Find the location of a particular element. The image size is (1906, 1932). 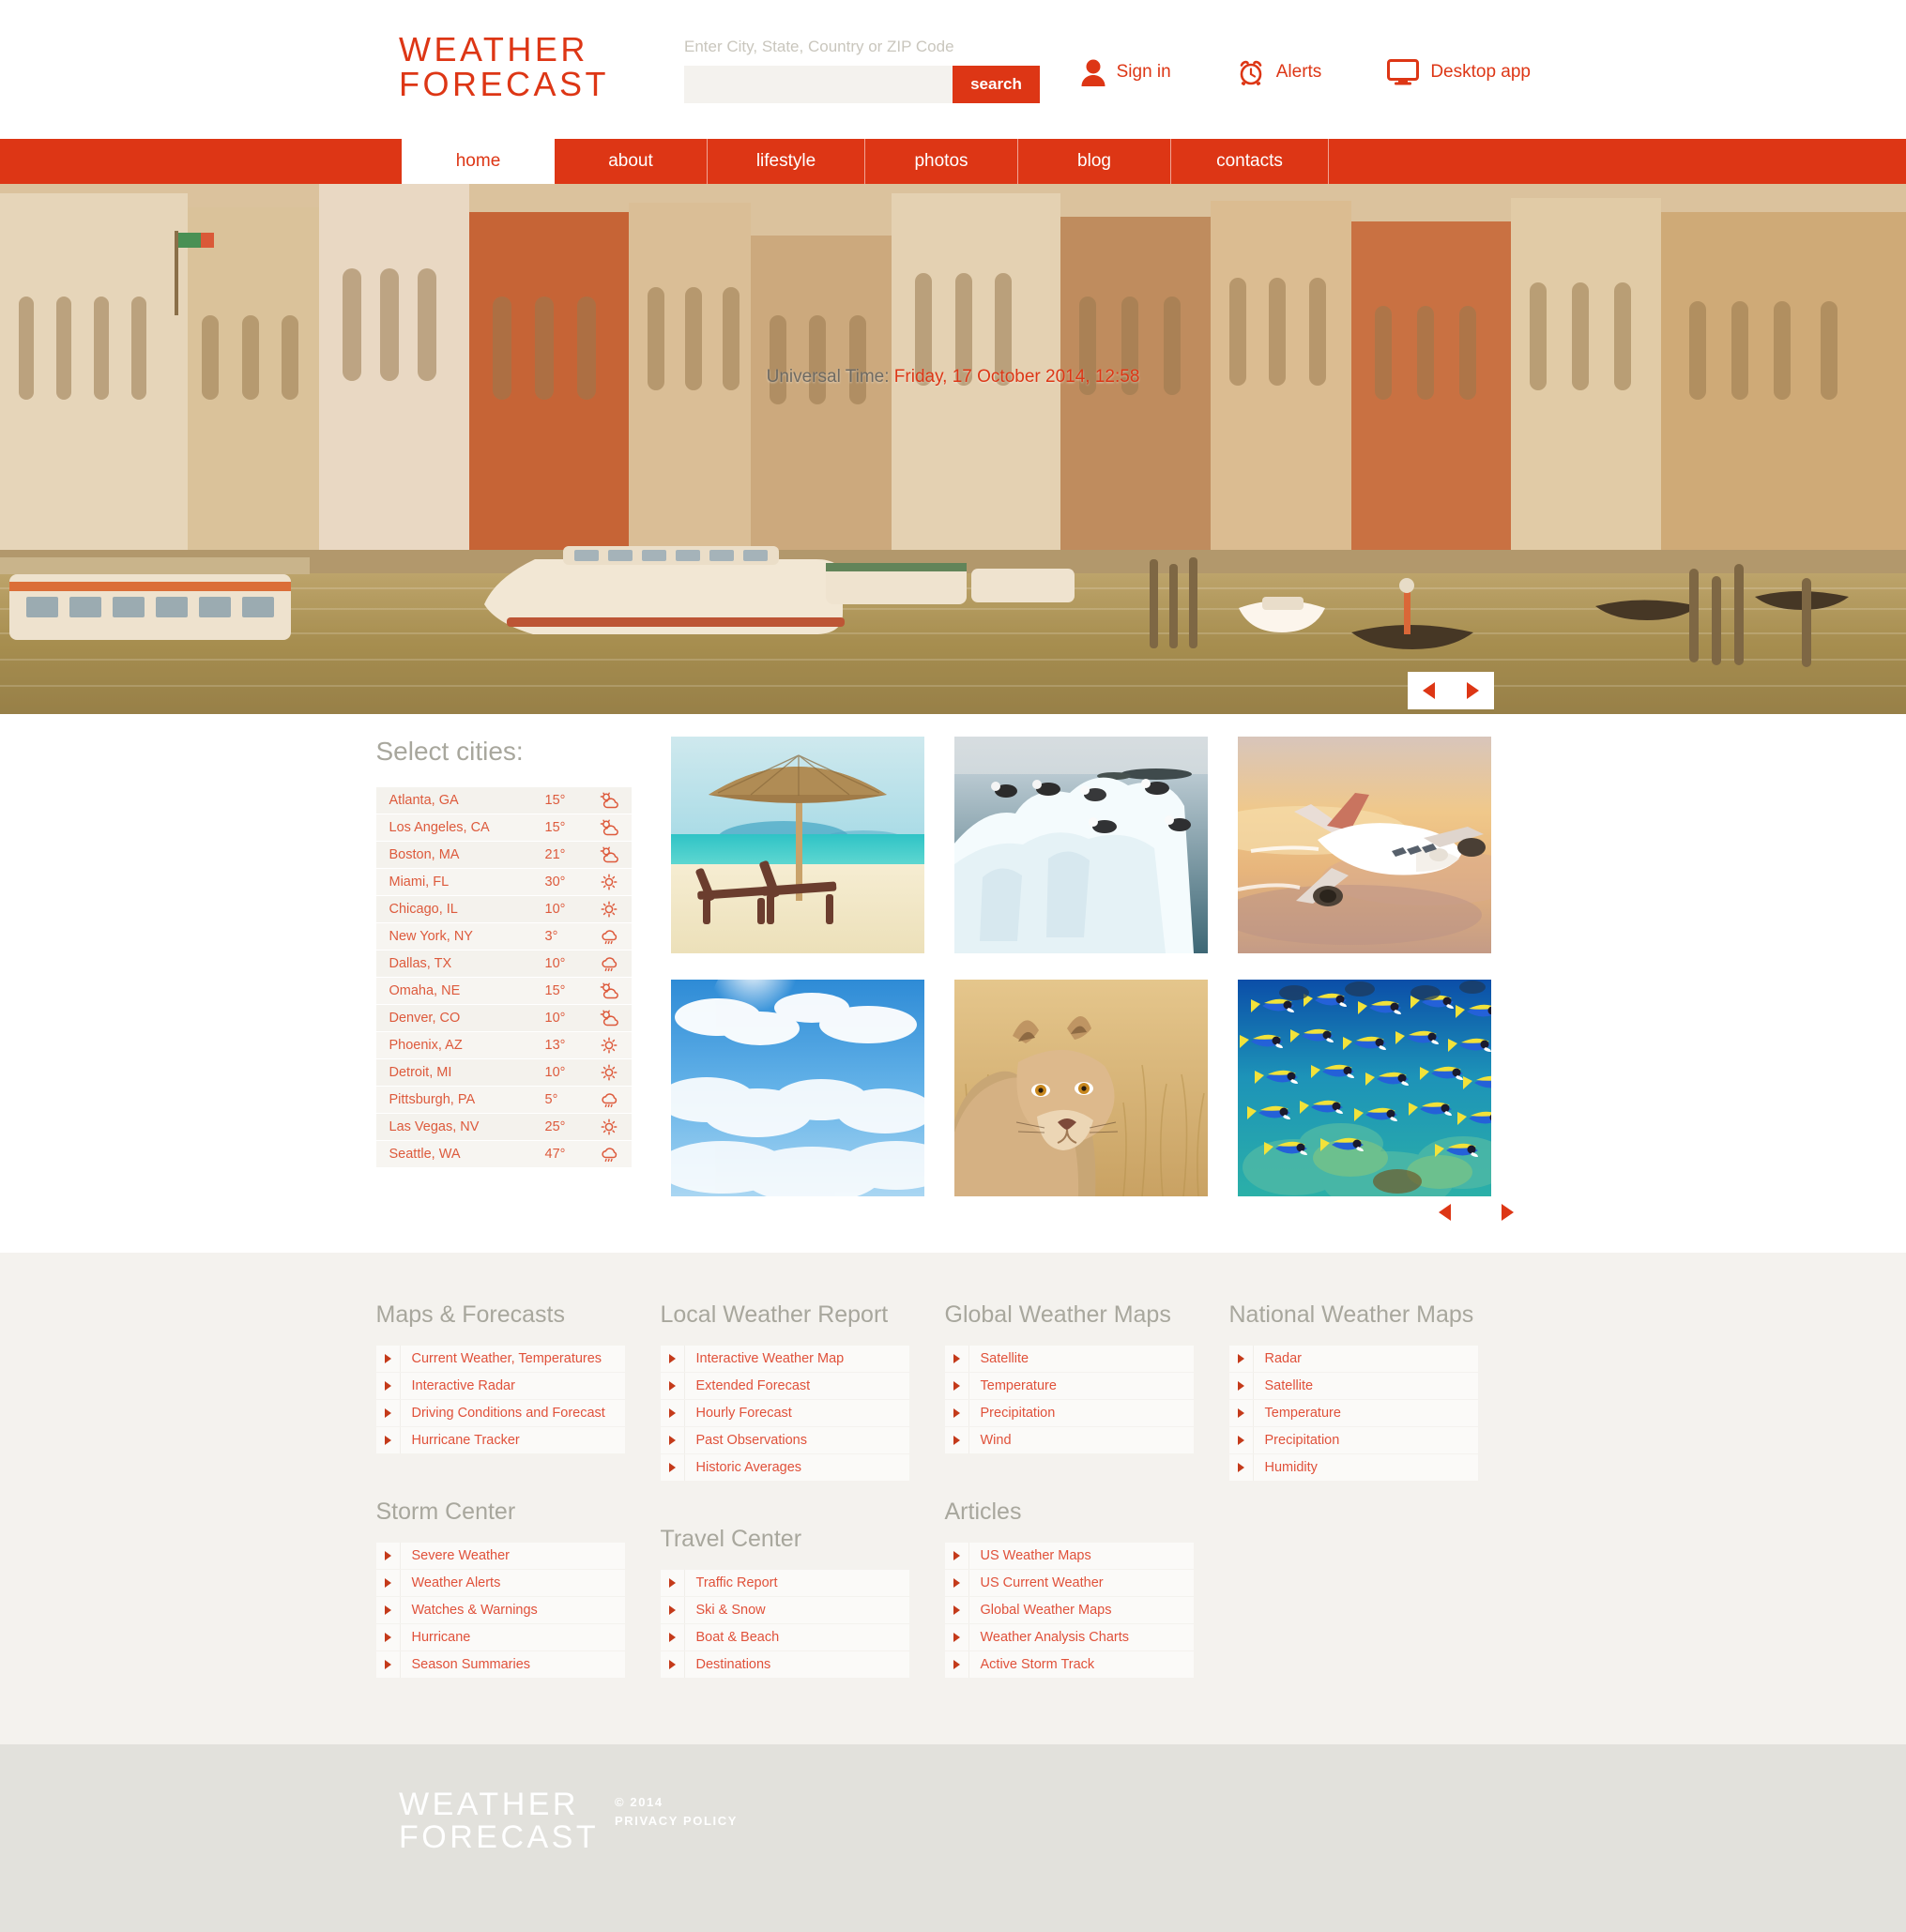

footer-link-row: Hourly Forecast is located at coordinates (784, 1413).